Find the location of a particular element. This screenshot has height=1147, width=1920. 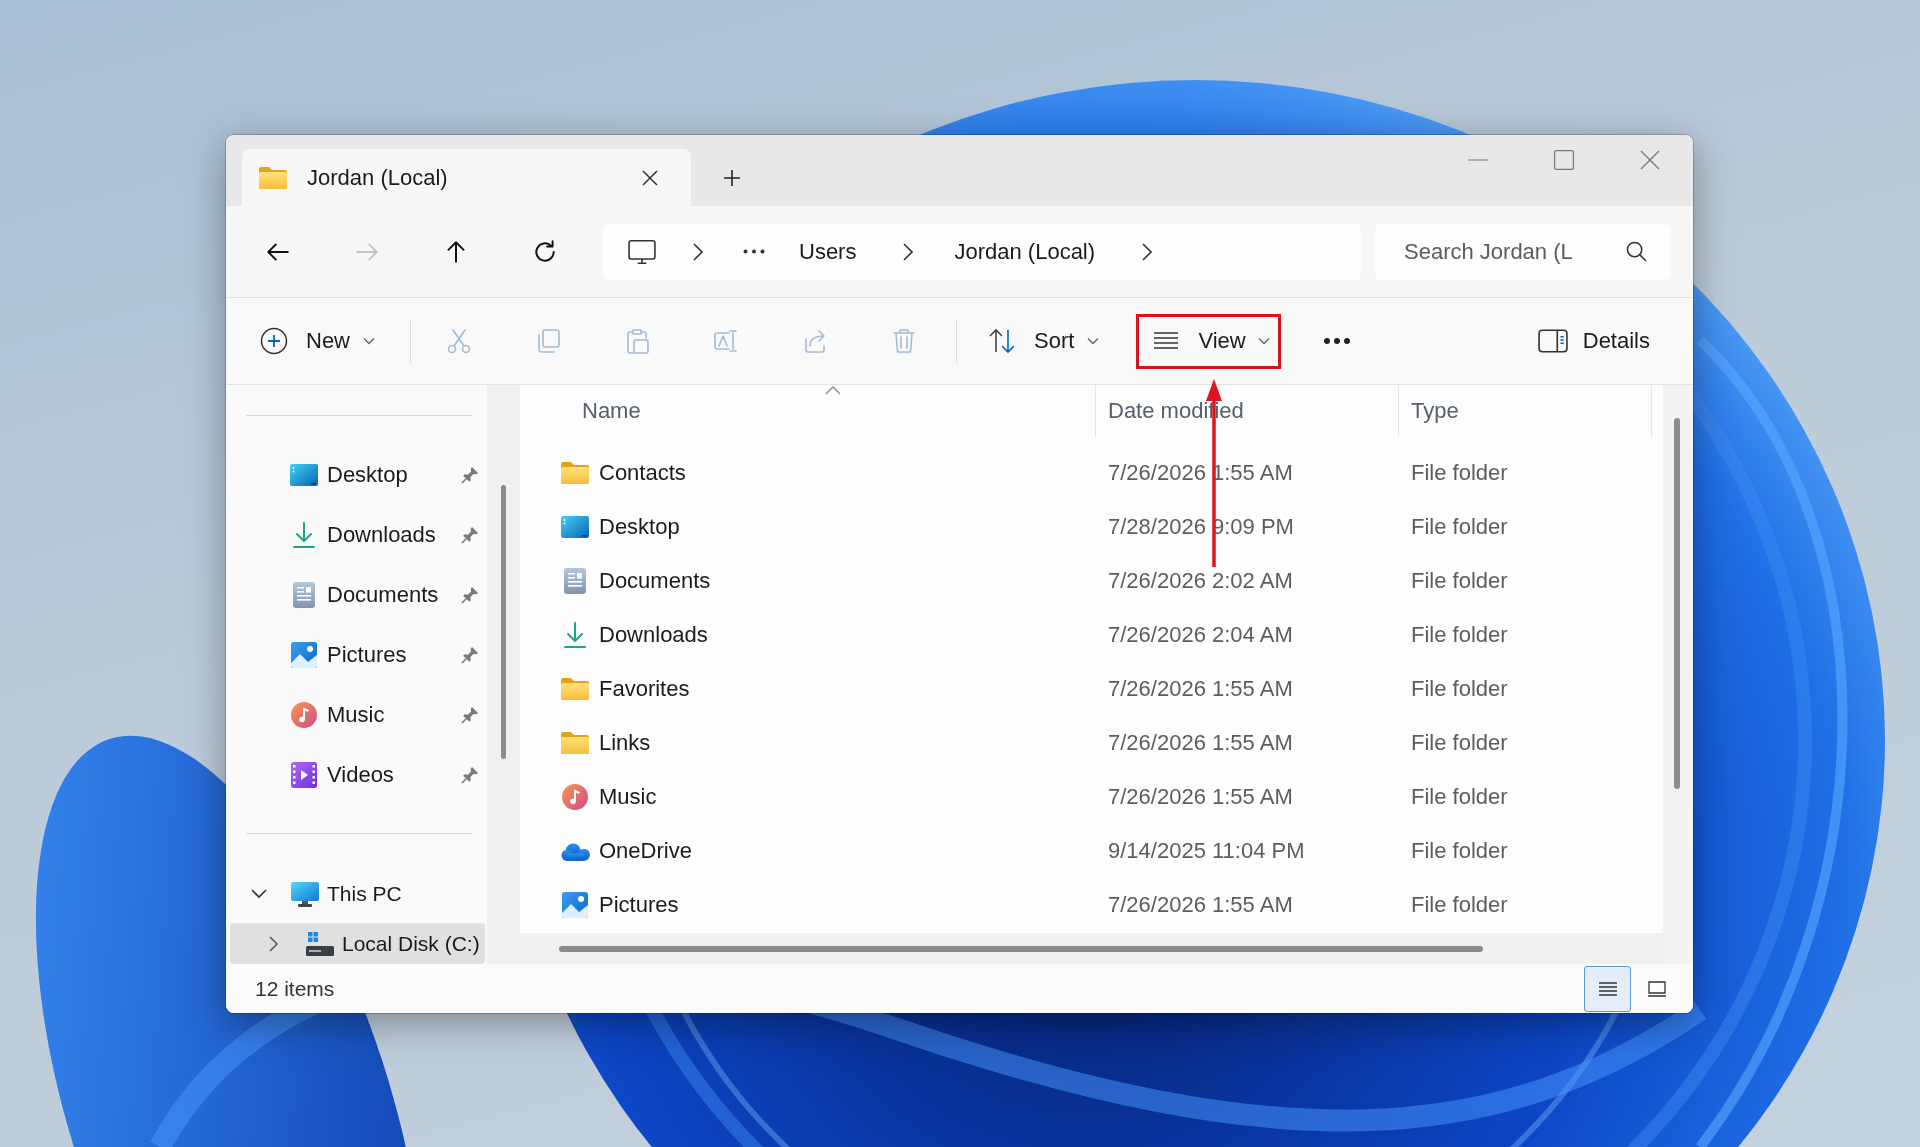

chevron-down-icon is located at coordinates (259, 894).